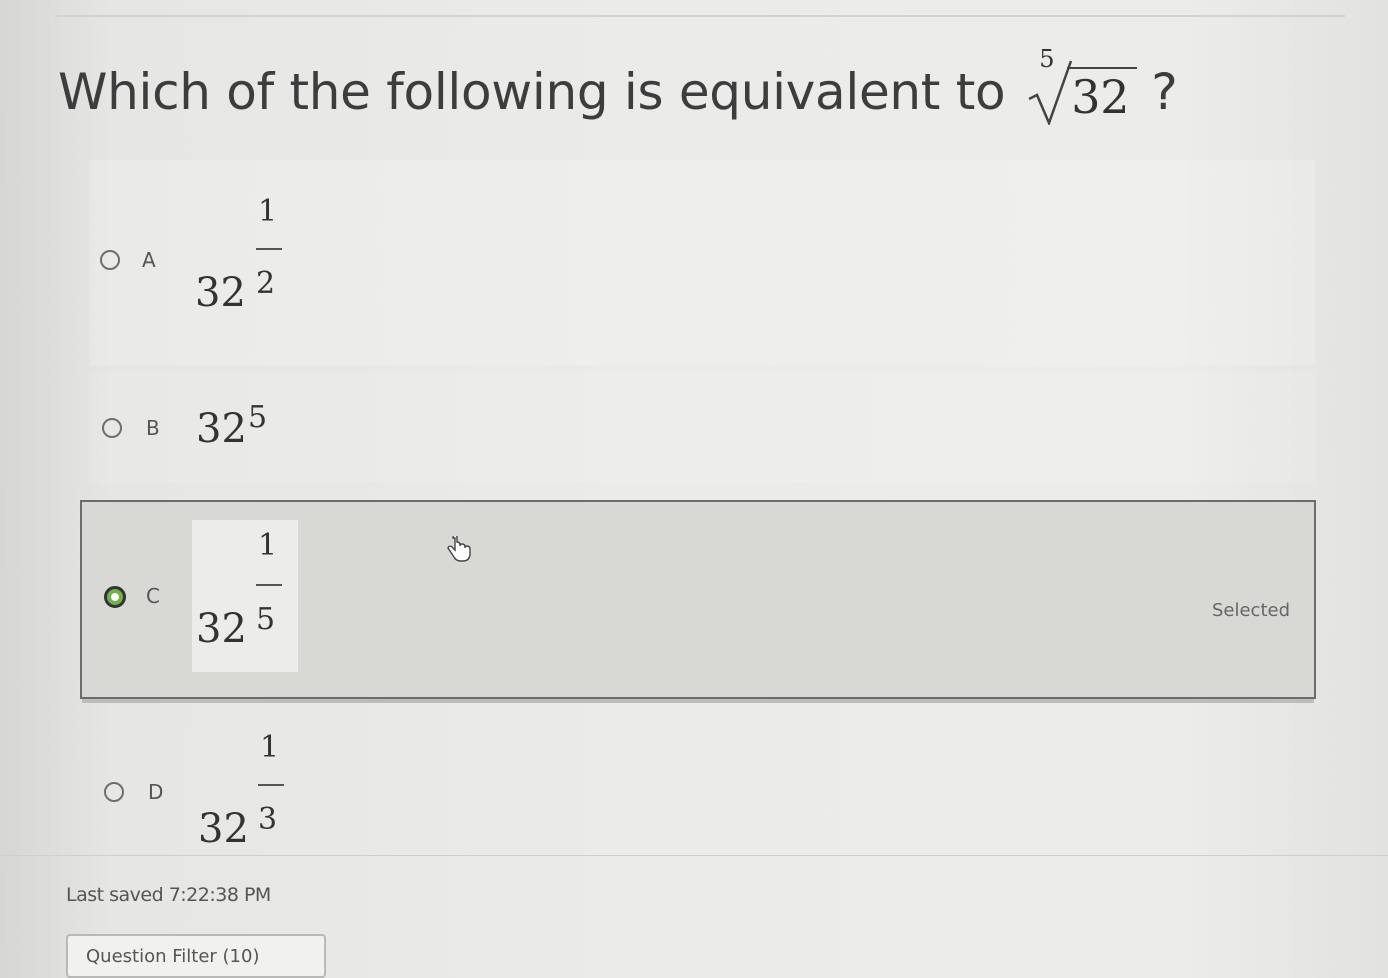  Describe the element at coordinates (220, 293) in the screenshot. I see `base-a: 32` at that location.